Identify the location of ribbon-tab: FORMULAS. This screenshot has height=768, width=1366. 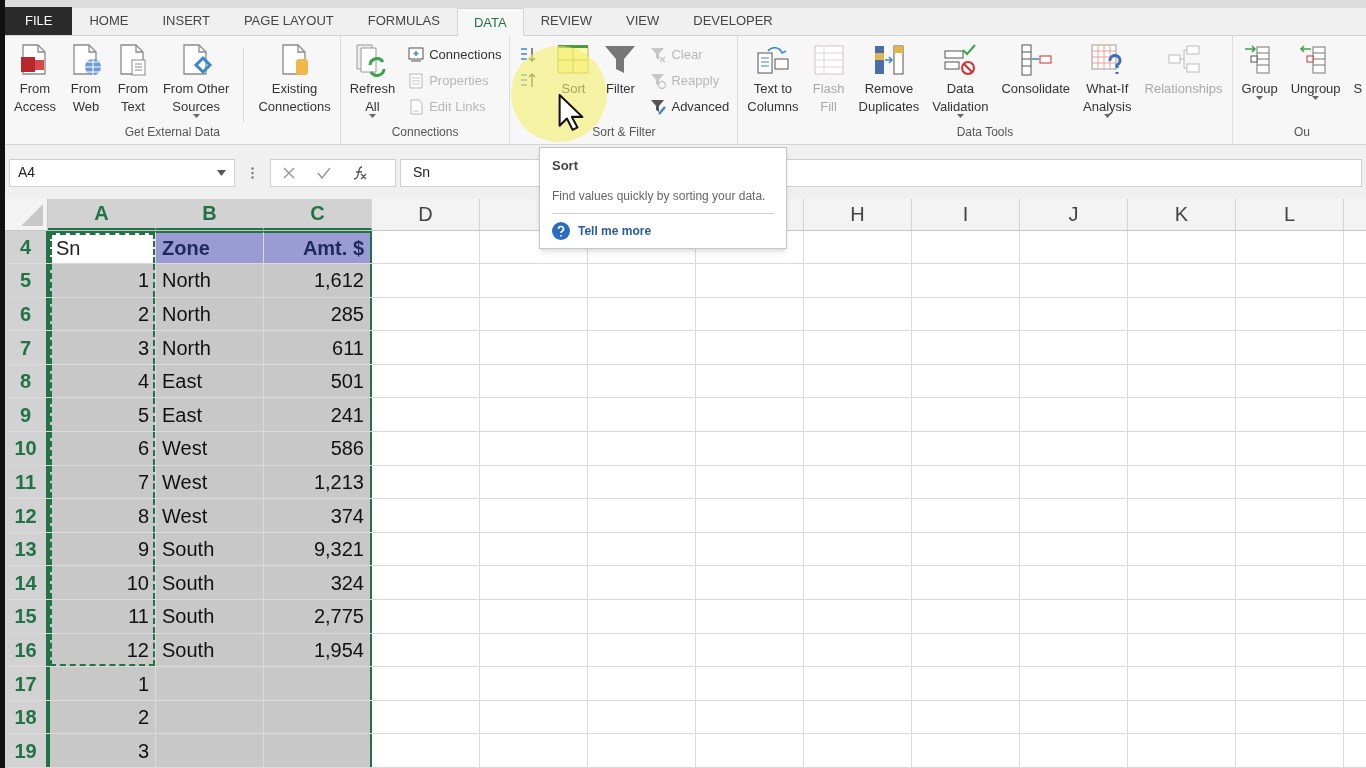
(403, 20).